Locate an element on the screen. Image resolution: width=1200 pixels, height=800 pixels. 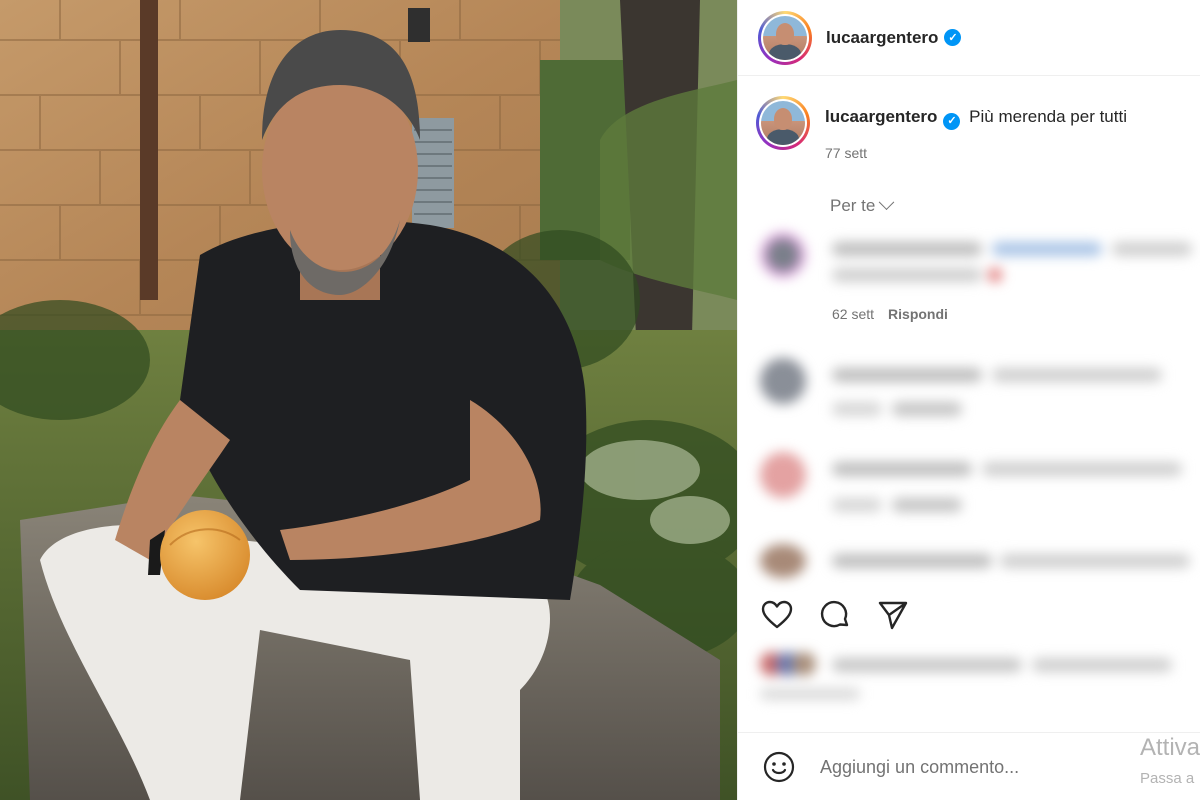
comment-meta: 62 sett Rispondi is located at coordinates (890, 314).